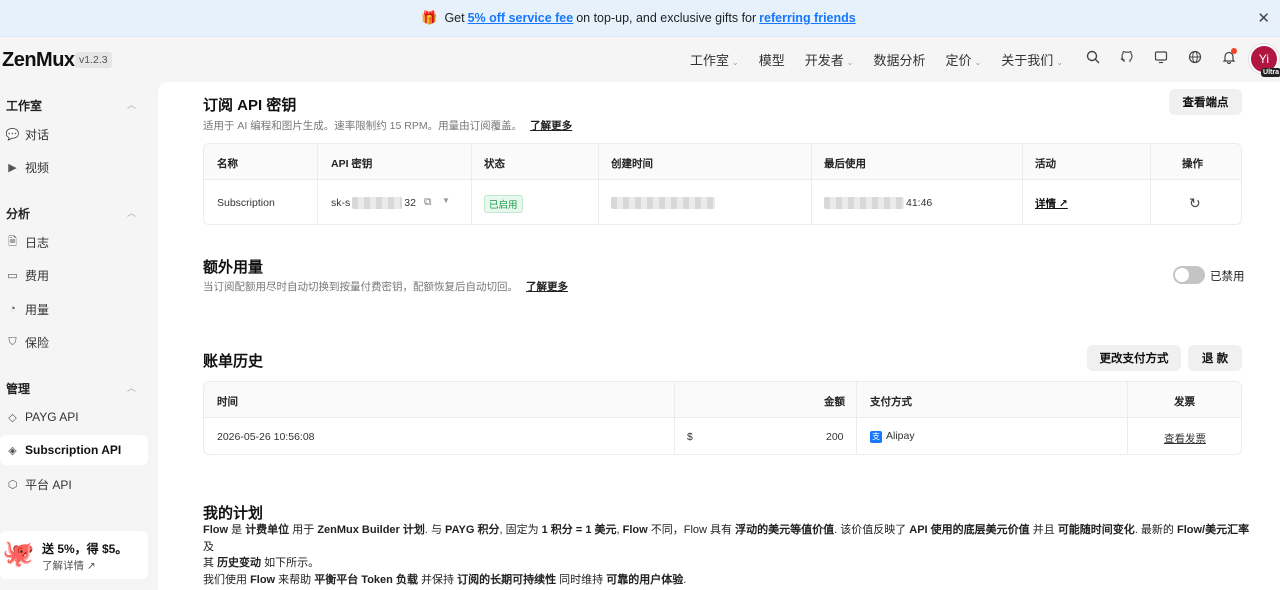  Describe the element at coordinates (1045, 164) in the screenshot. I see `col-header-activity: 活动` at that location.